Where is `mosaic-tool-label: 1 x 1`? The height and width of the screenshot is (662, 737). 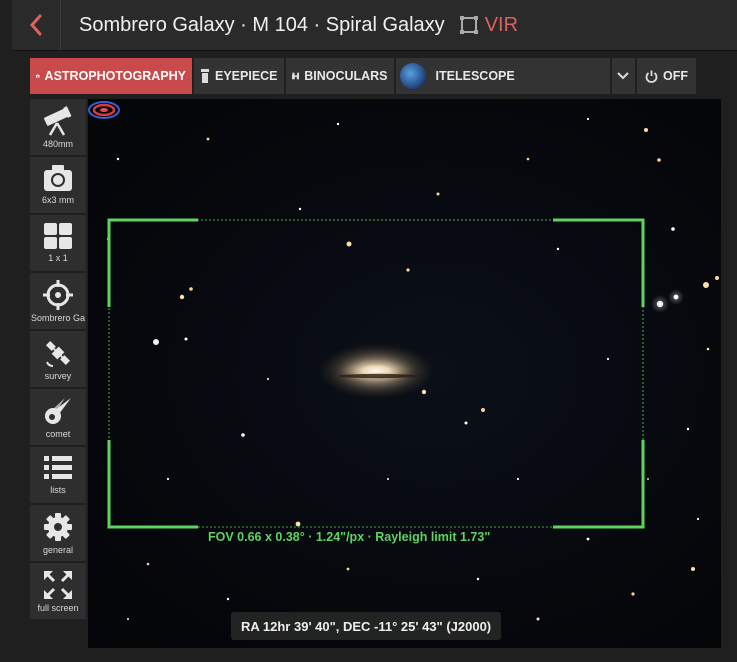 mosaic-tool-label: 1 x 1 is located at coordinates (58, 258).